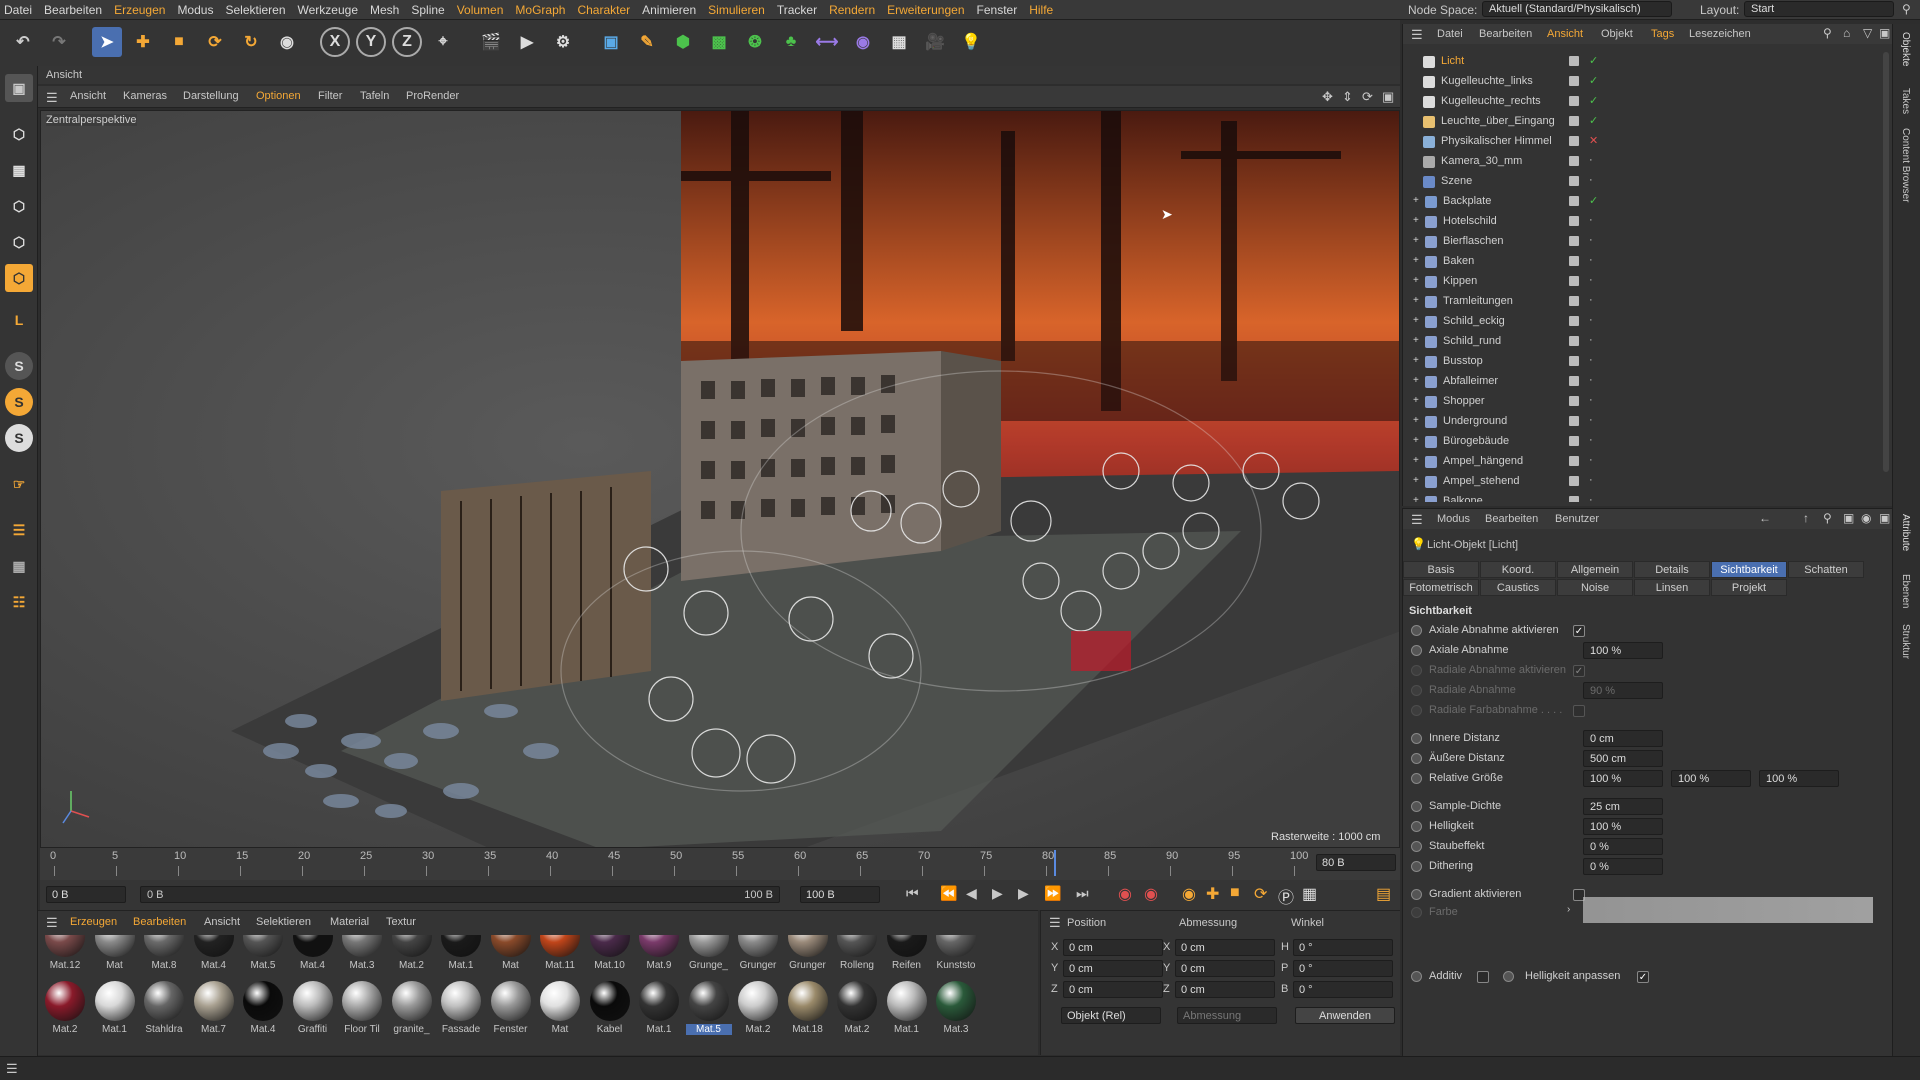 Image resolution: width=1920 pixels, height=1080 pixels. Describe the element at coordinates (1579, 631) in the screenshot. I see `attribute-checkbox: ✓` at that location.